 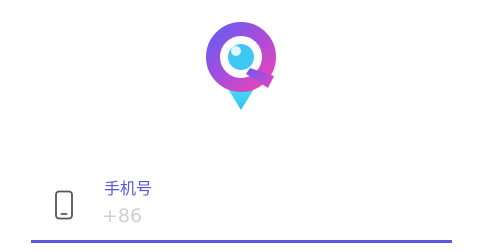 What do you see at coordinates (267, 216) in the screenshot?
I see `phone-number-input` at bounding box center [267, 216].